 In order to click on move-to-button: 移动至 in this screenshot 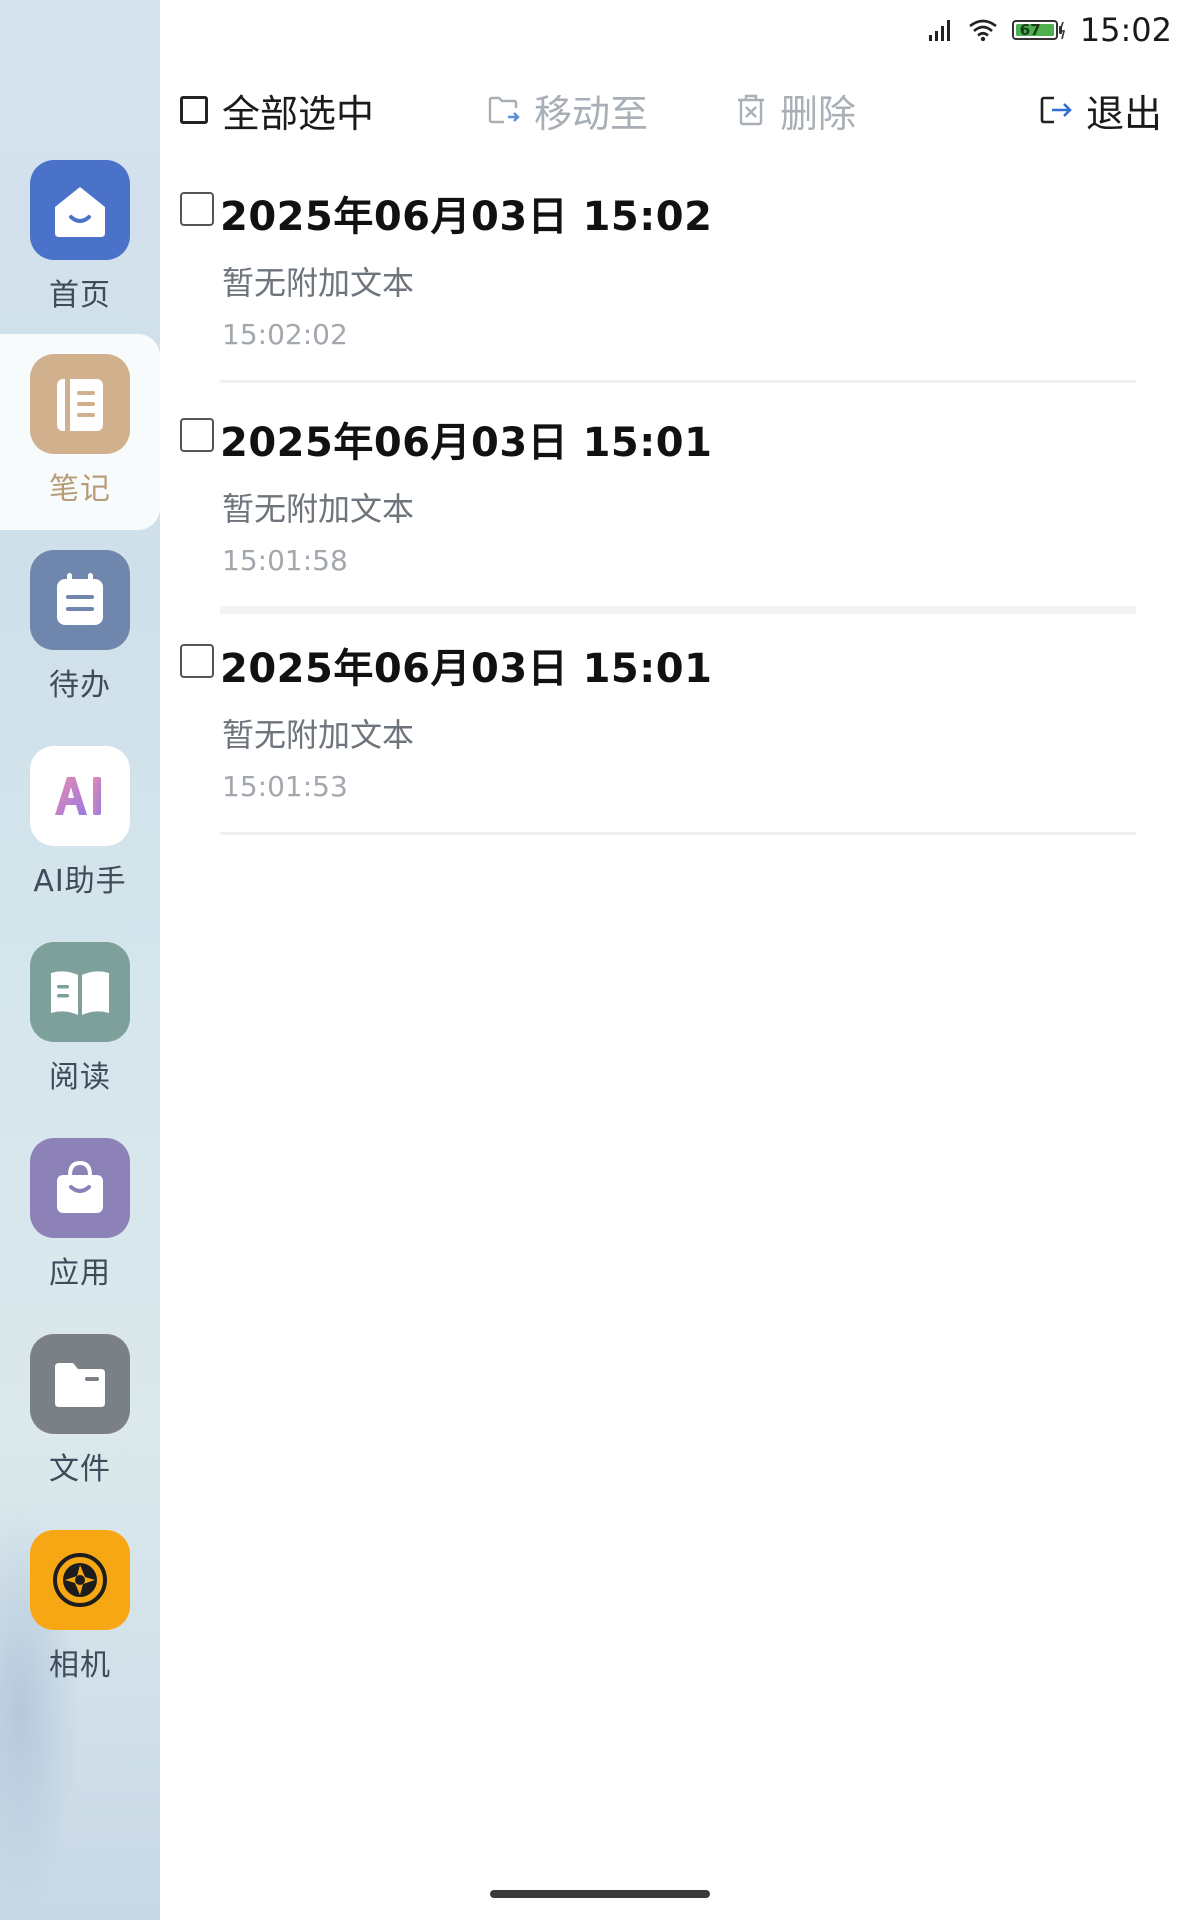, I will do `click(568, 110)`.